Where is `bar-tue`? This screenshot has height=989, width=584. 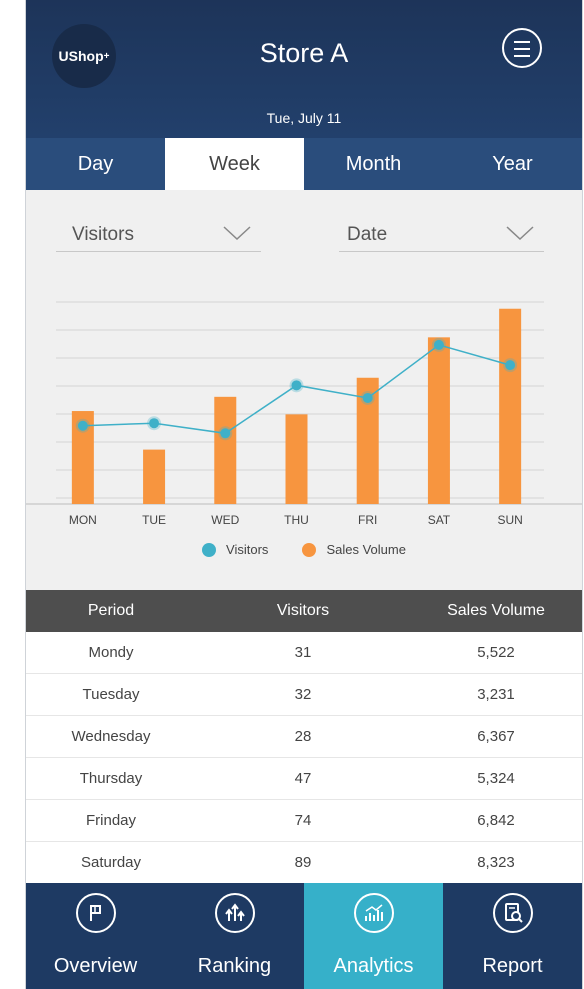 bar-tue is located at coordinates (154, 476).